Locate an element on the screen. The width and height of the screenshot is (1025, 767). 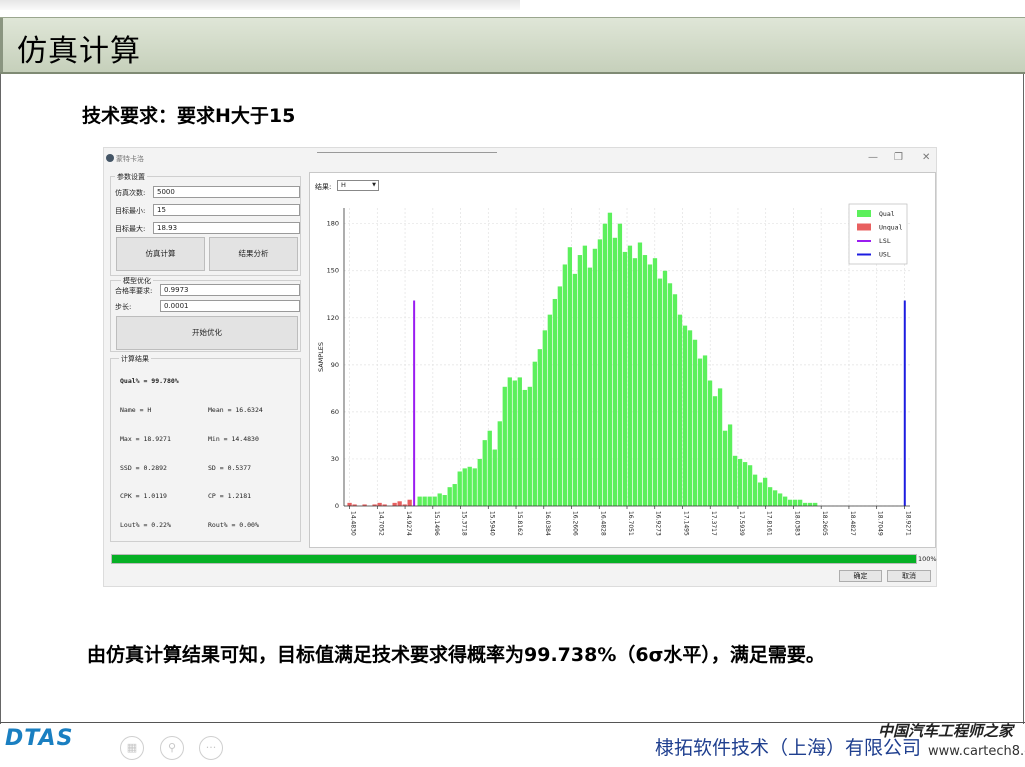
y-tick-label: 150 is located at coordinates (333, 271).